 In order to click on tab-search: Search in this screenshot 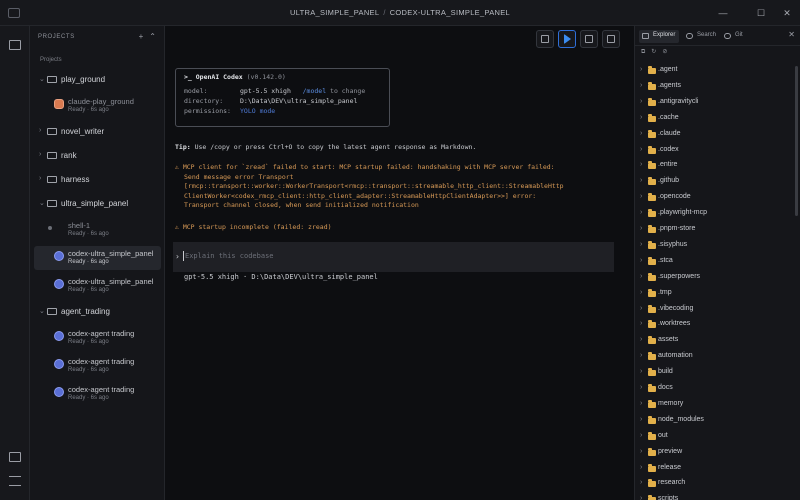, I will do `click(701, 36)`.